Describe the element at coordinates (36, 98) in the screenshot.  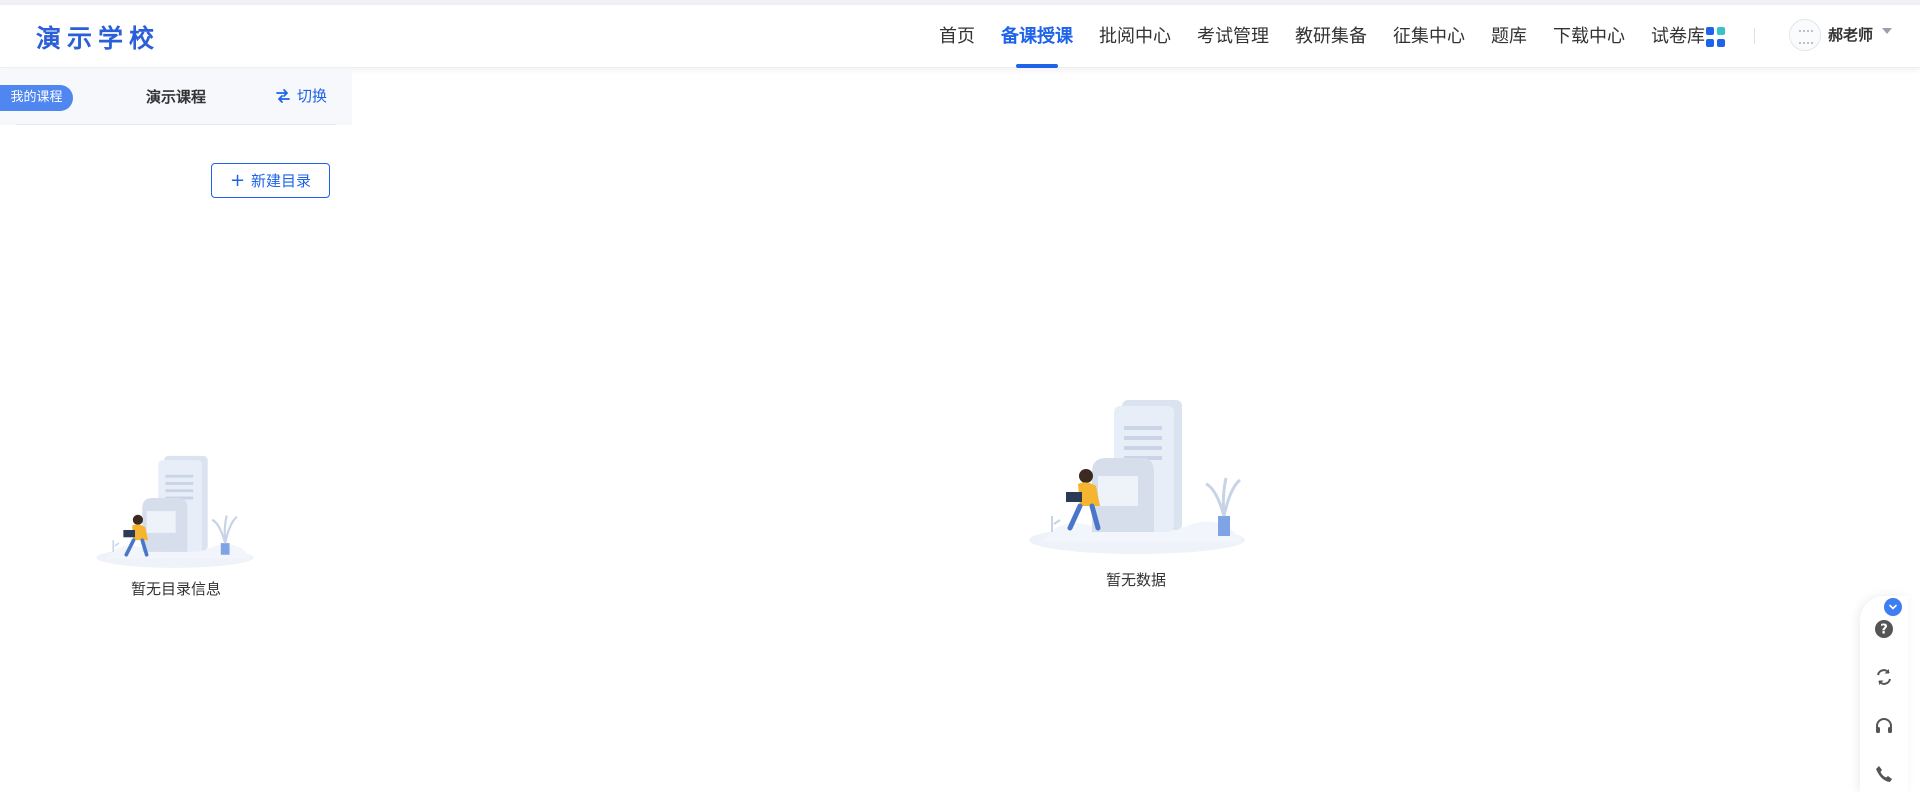
I see `my-course-tag: 我的课程` at that location.